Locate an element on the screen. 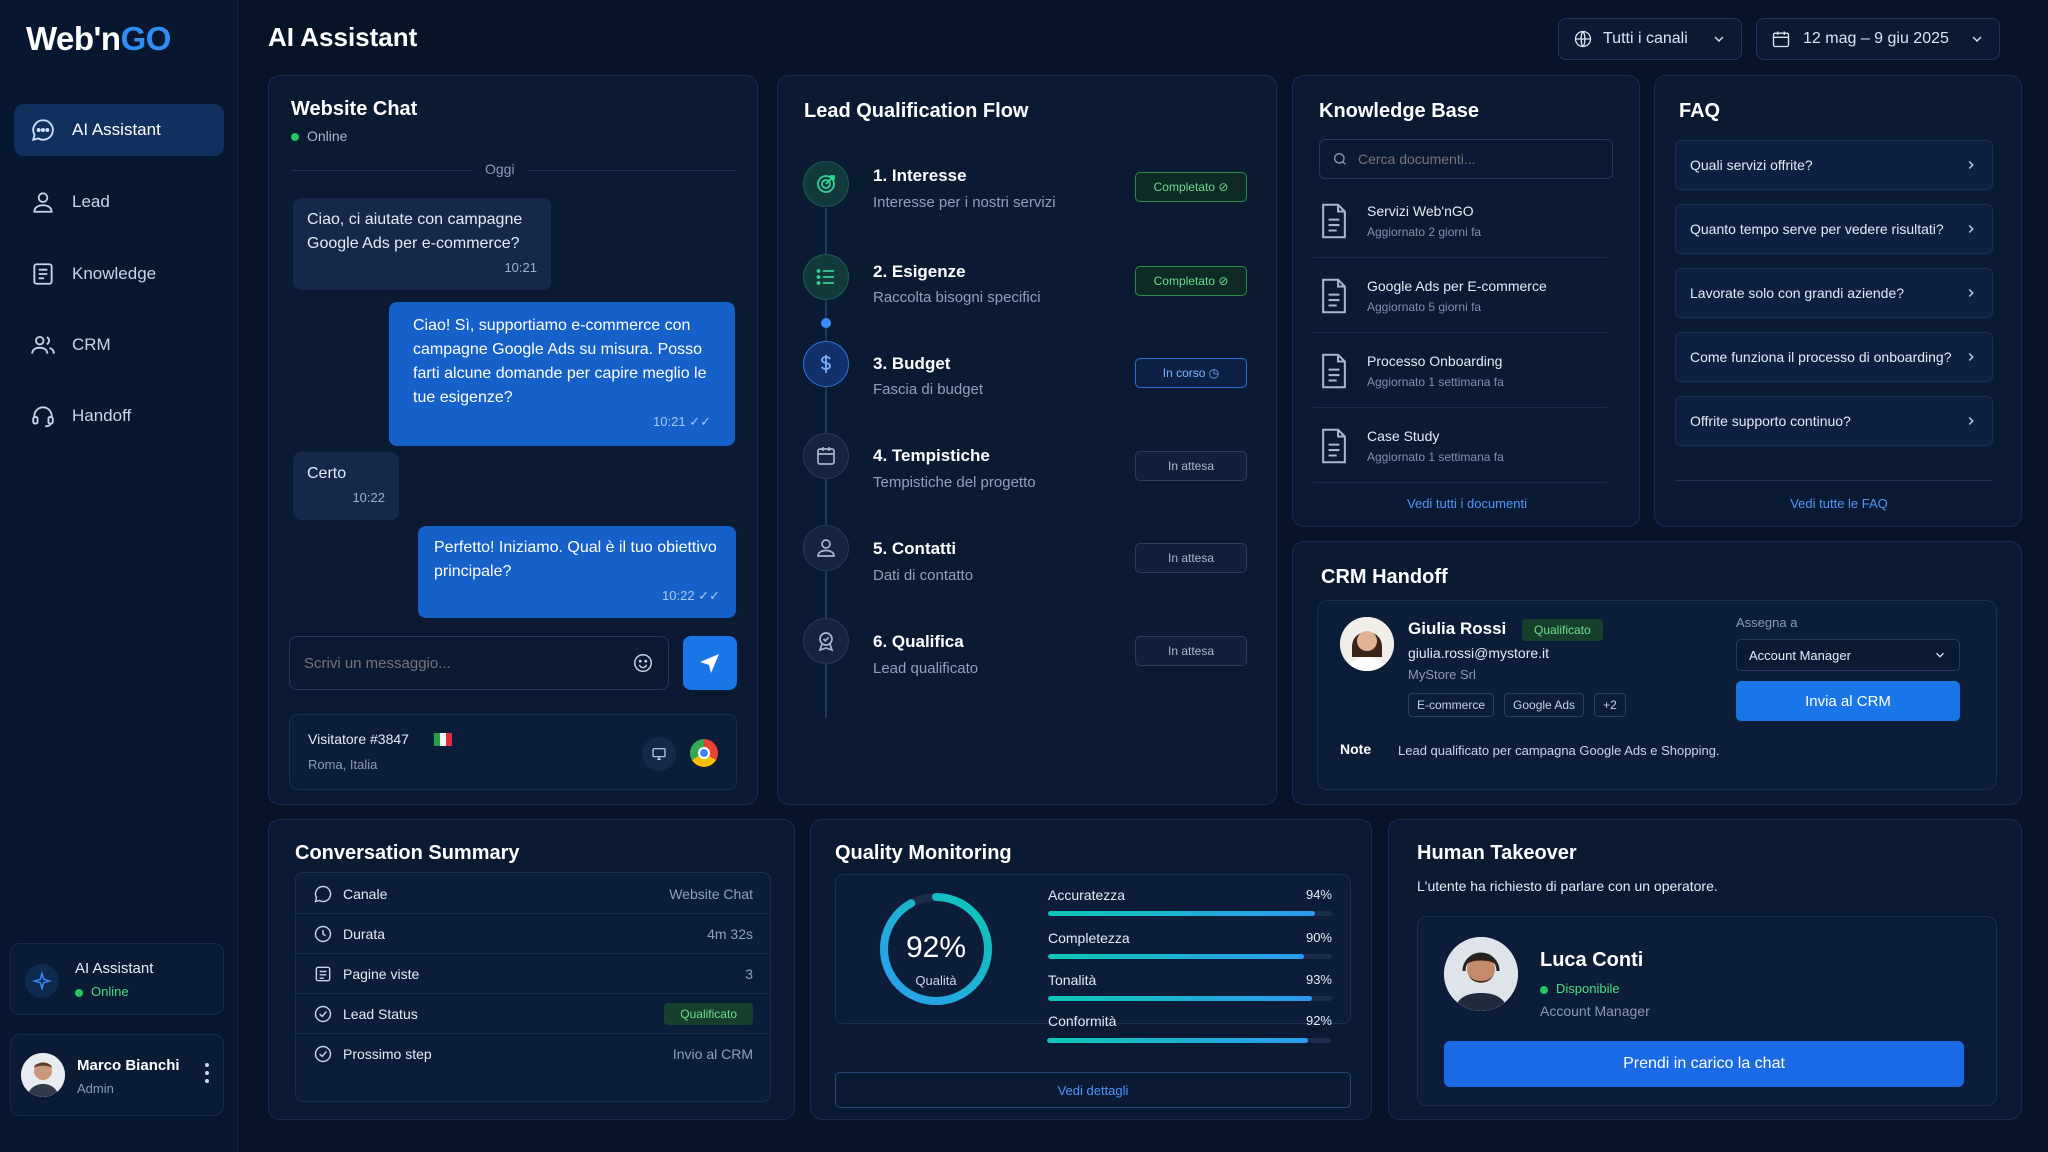 The height and width of the screenshot is (1152, 2048). metric-label: Conformità is located at coordinates (1082, 1021).